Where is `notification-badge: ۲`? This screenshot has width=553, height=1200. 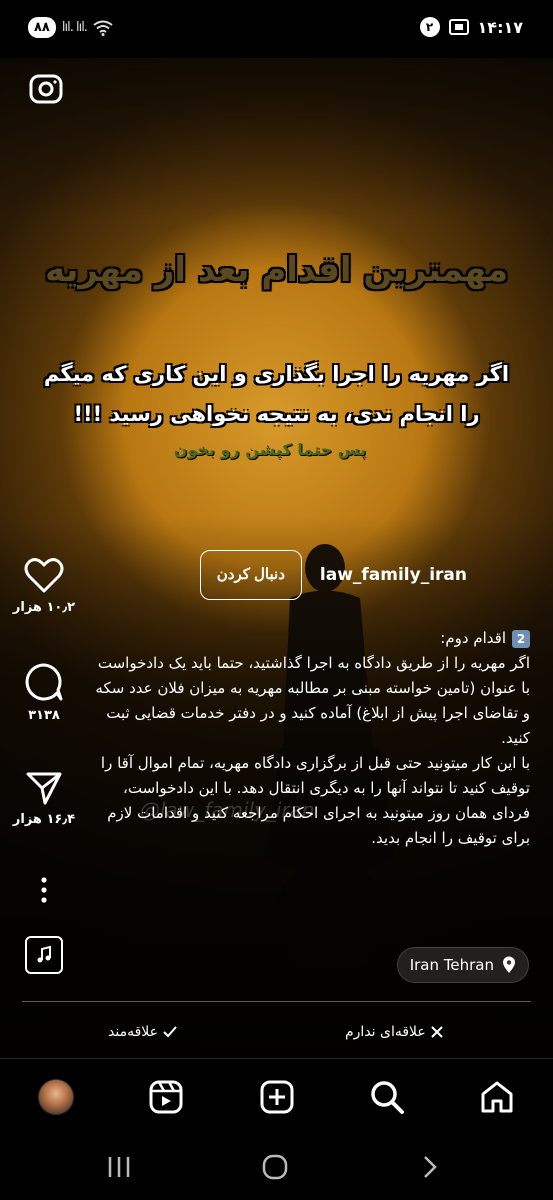
notification-badge: ۲ is located at coordinates (429, 27).